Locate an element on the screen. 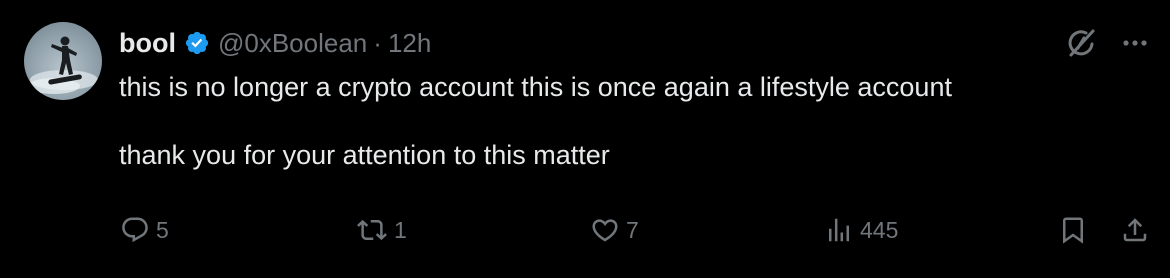 The height and width of the screenshot is (278, 1170). bookmark-icon is located at coordinates (1073, 230).